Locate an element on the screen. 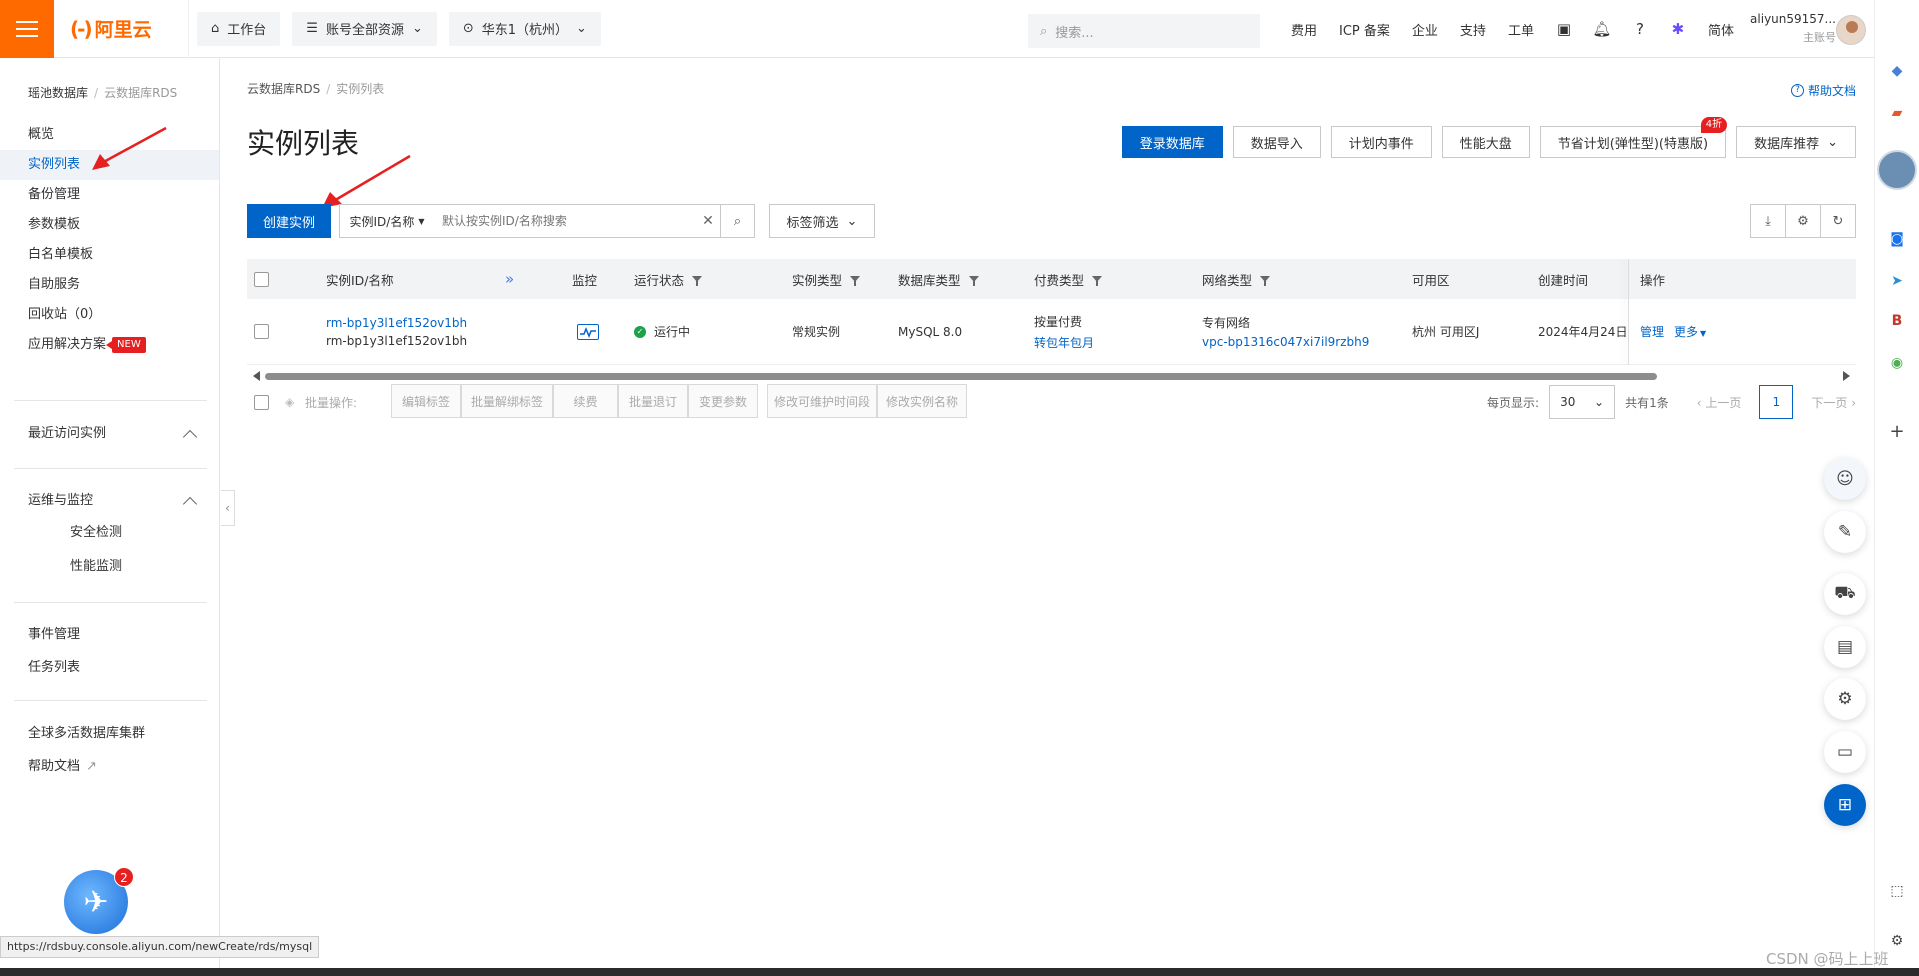  web-icon: ◉ is located at coordinates (1897, 363).